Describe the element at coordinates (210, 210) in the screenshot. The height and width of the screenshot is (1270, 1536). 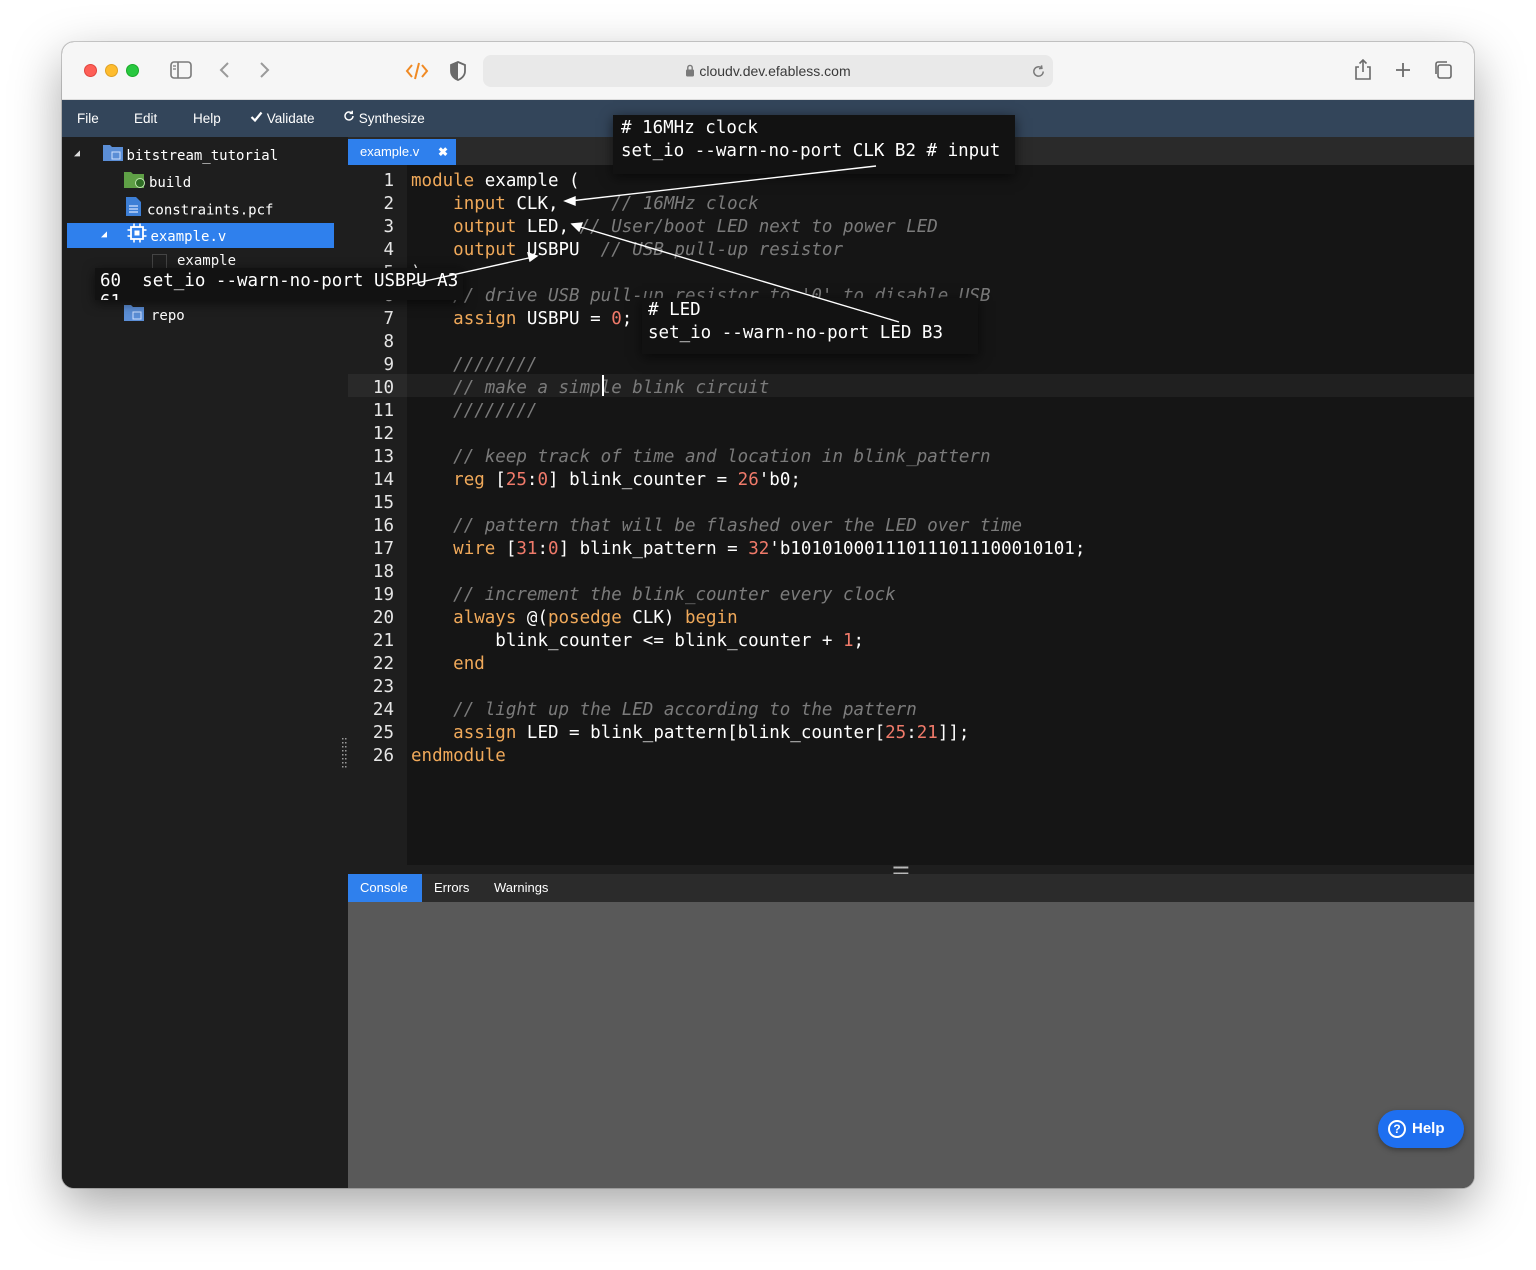
I see `tree-label-constraints: constraints.pcf` at that location.